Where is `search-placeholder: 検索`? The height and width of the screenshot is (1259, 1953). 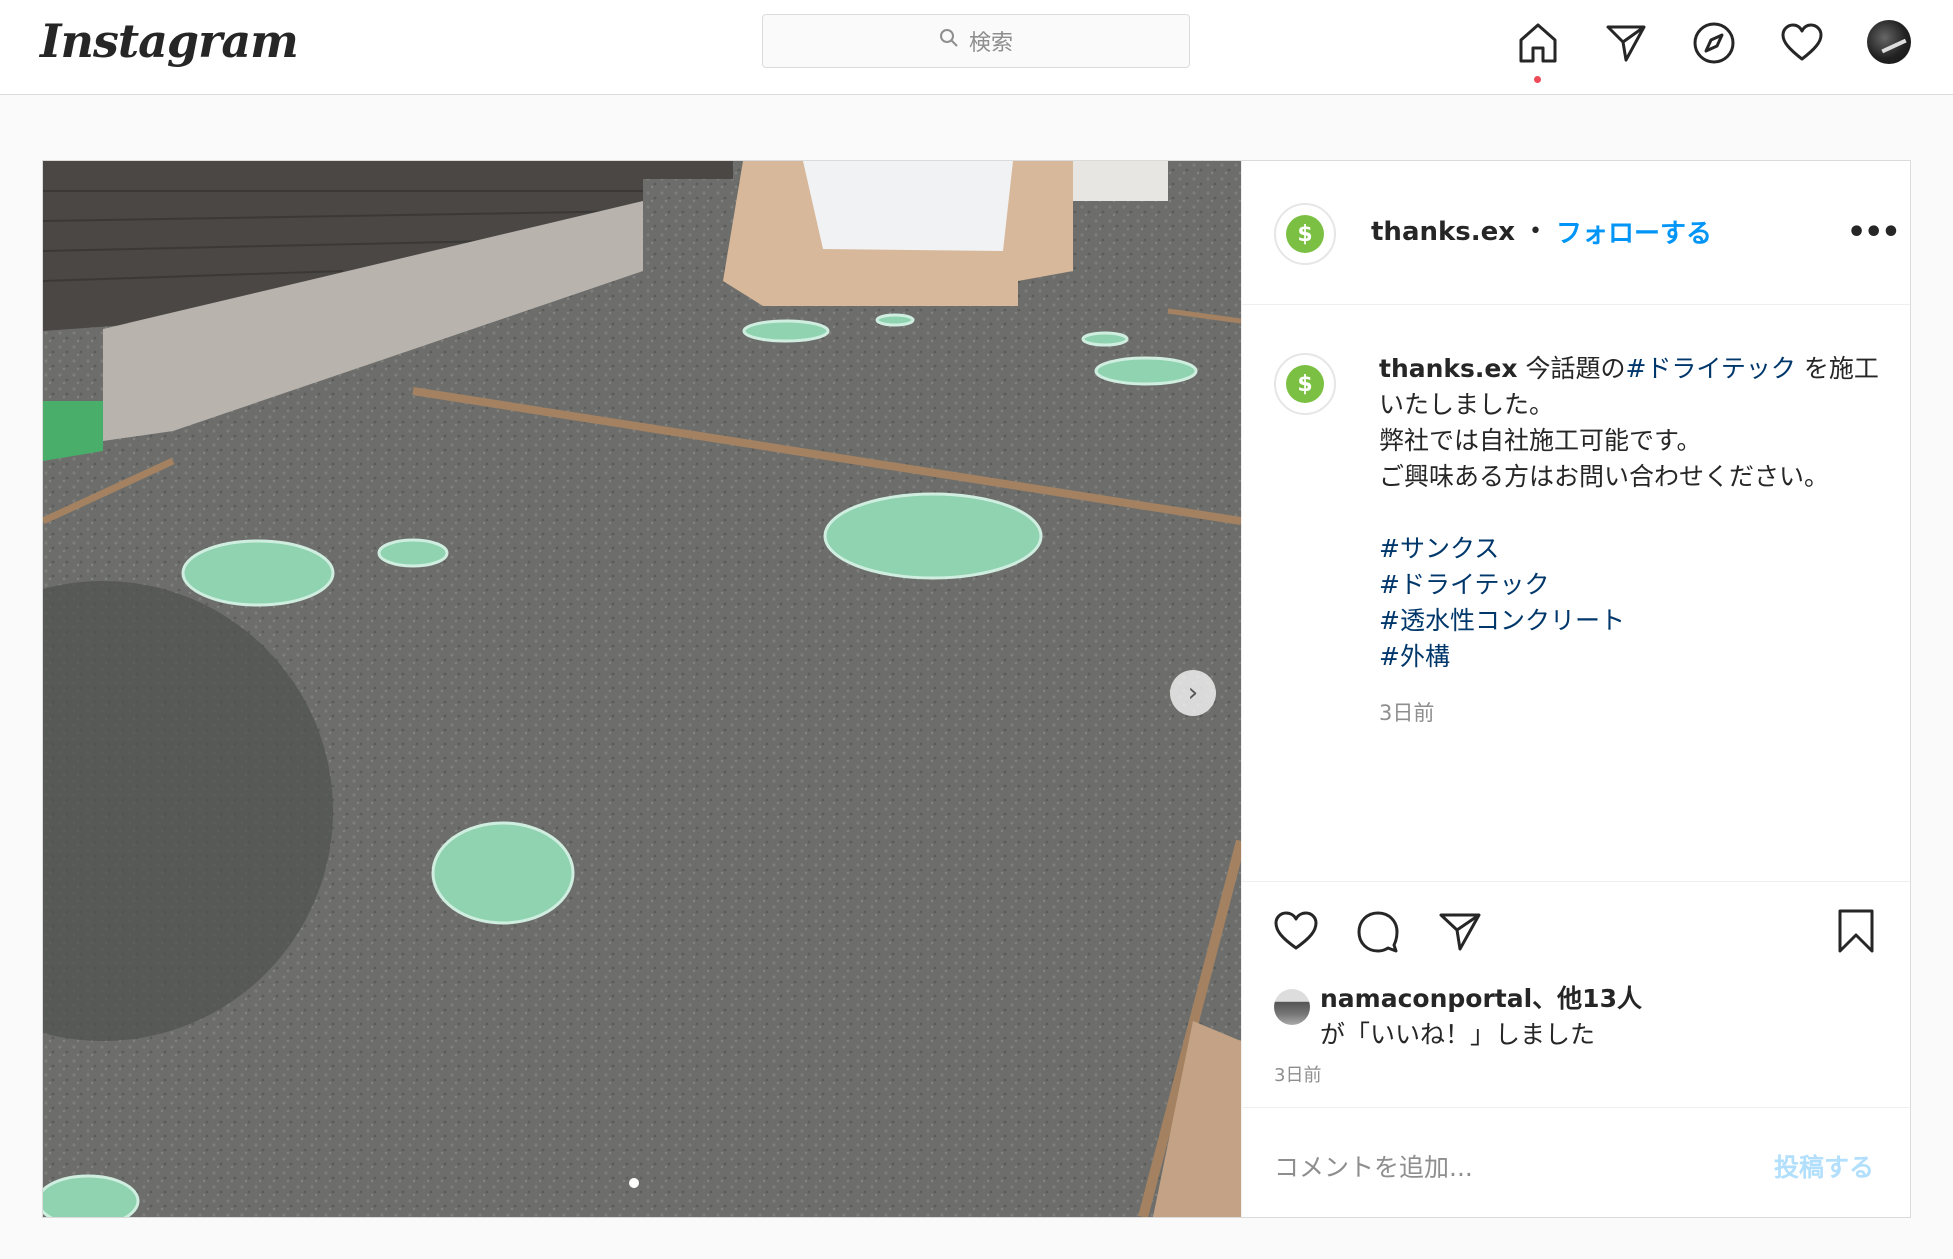 search-placeholder: 検索 is located at coordinates (990, 43).